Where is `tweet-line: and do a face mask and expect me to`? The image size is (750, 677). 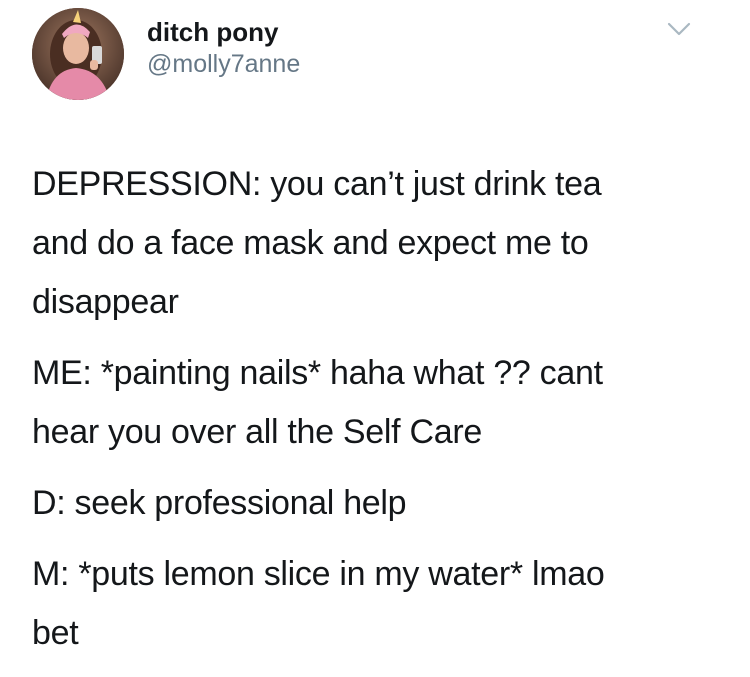
tweet-line: and do a face mask and expect me to is located at coordinates (310, 243).